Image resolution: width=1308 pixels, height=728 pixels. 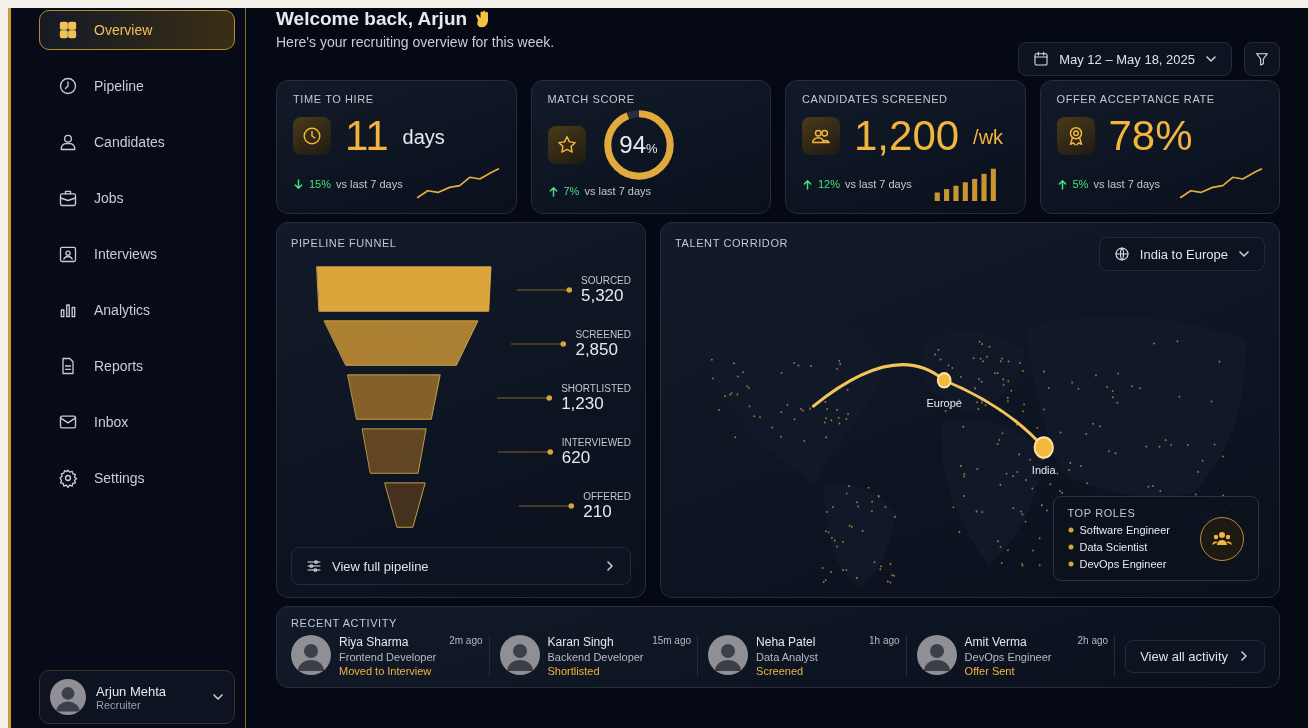 What do you see at coordinates (1093, 640) in the screenshot?
I see `activity-time: 2h ago` at bounding box center [1093, 640].